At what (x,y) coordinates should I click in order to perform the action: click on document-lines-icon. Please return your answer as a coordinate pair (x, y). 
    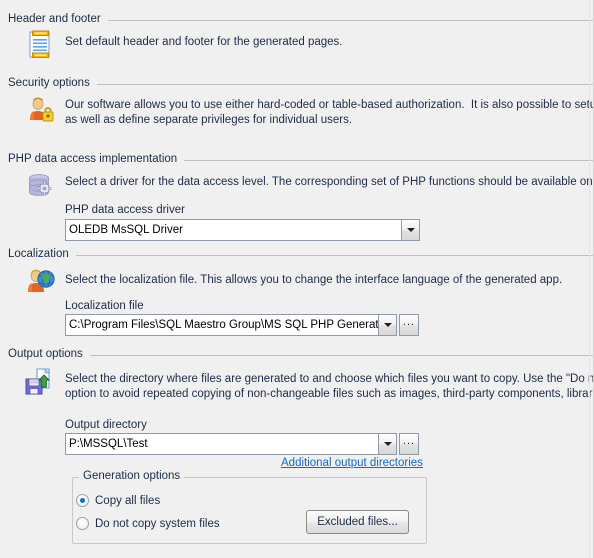
    Looking at the image, I should click on (40, 44).